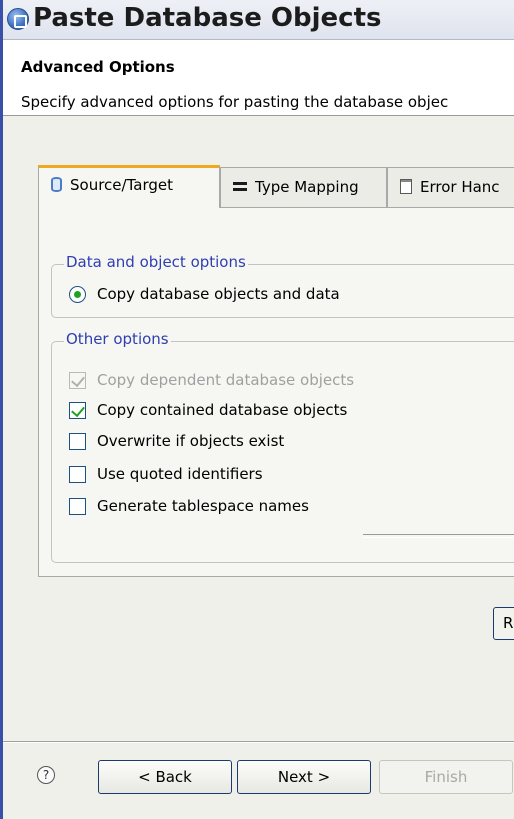 Image resolution: width=514 pixels, height=819 pixels. I want to click on page-icon, so click(406, 186).